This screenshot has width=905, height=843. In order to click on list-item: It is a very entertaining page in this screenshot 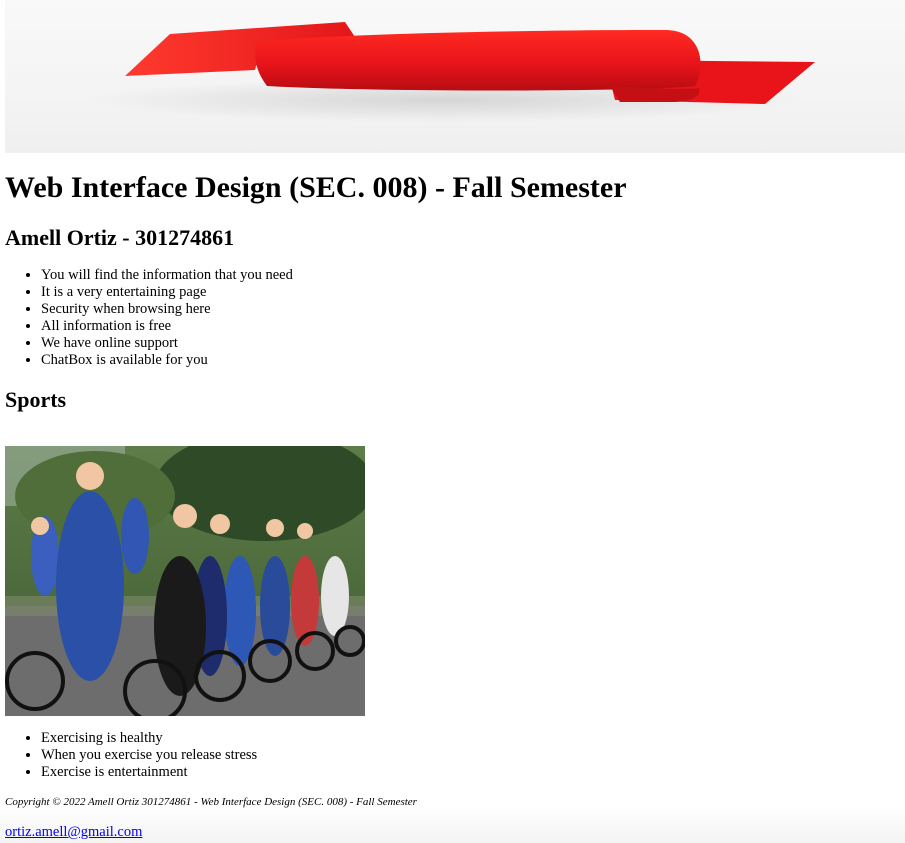, I will do `click(167, 292)`.